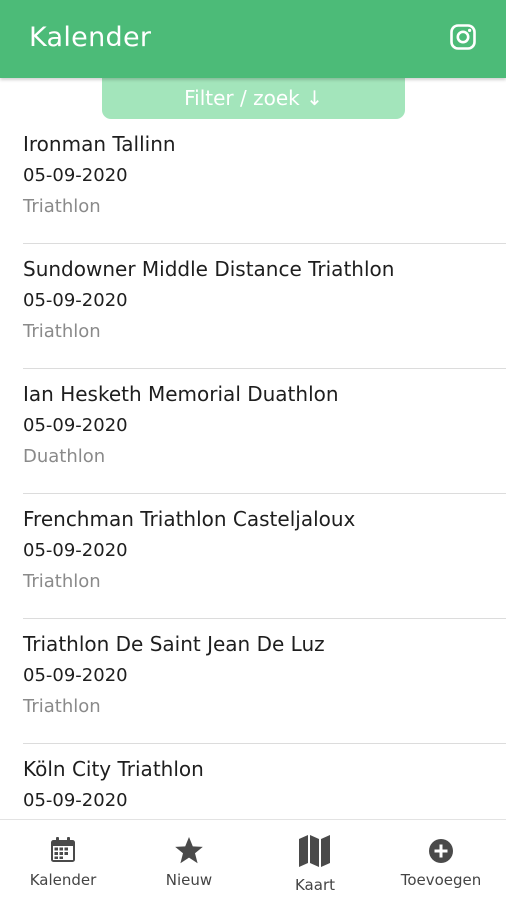  I want to click on event-list-item: Ironman Tallinn 05-09-2020 Triathlon, so click(253, 181).